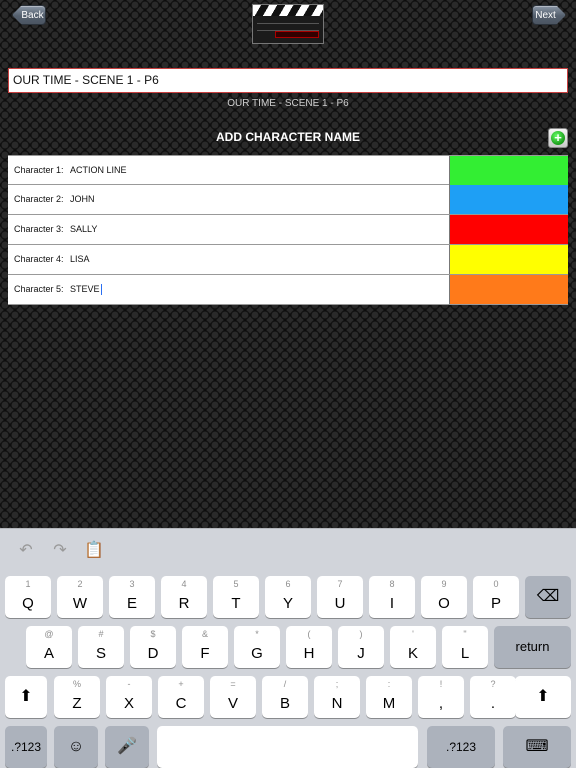 Image resolution: width=576 pixels, height=768 pixels. What do you see at coordinates (361, 634) in the screenshot?
I see `key-alt-label: )` at bounding box center [361, 634].